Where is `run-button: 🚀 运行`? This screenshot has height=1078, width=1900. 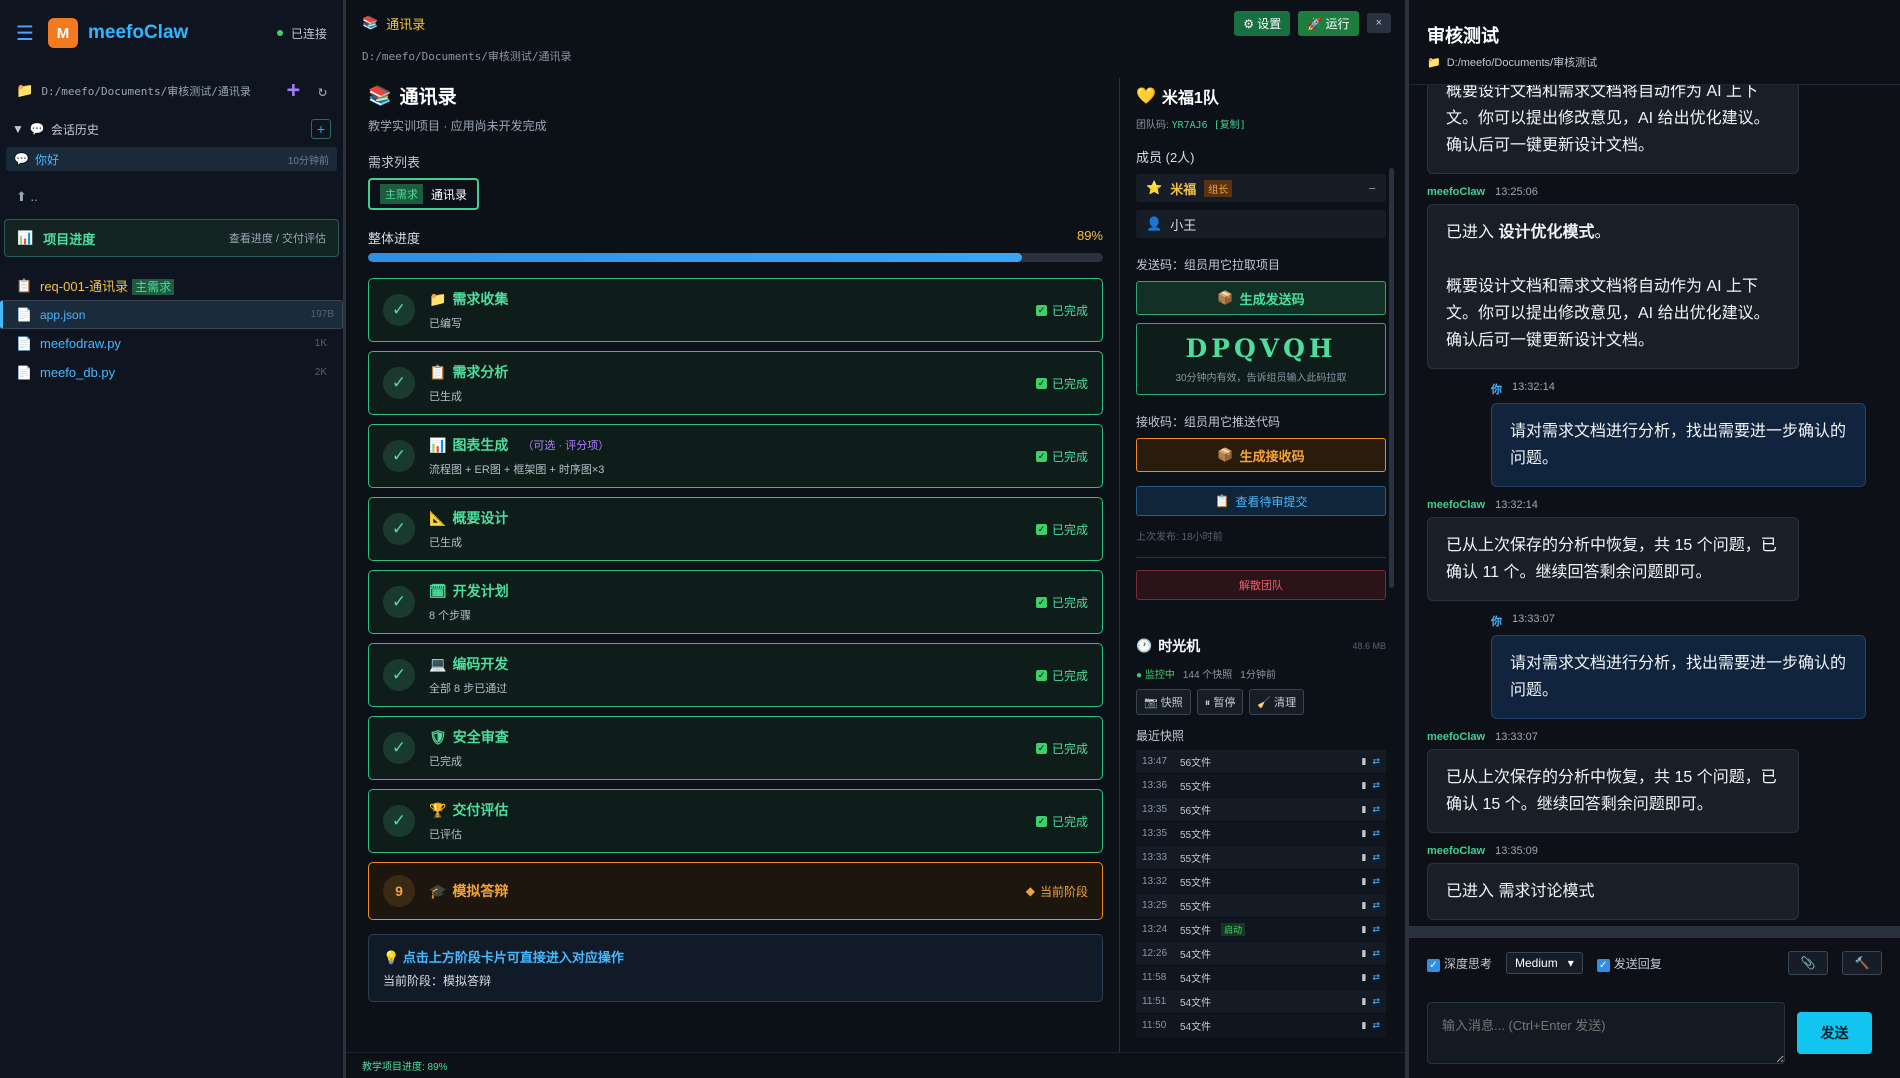
run-button: 🚀 运行 is located at coordinates (1328, 23).